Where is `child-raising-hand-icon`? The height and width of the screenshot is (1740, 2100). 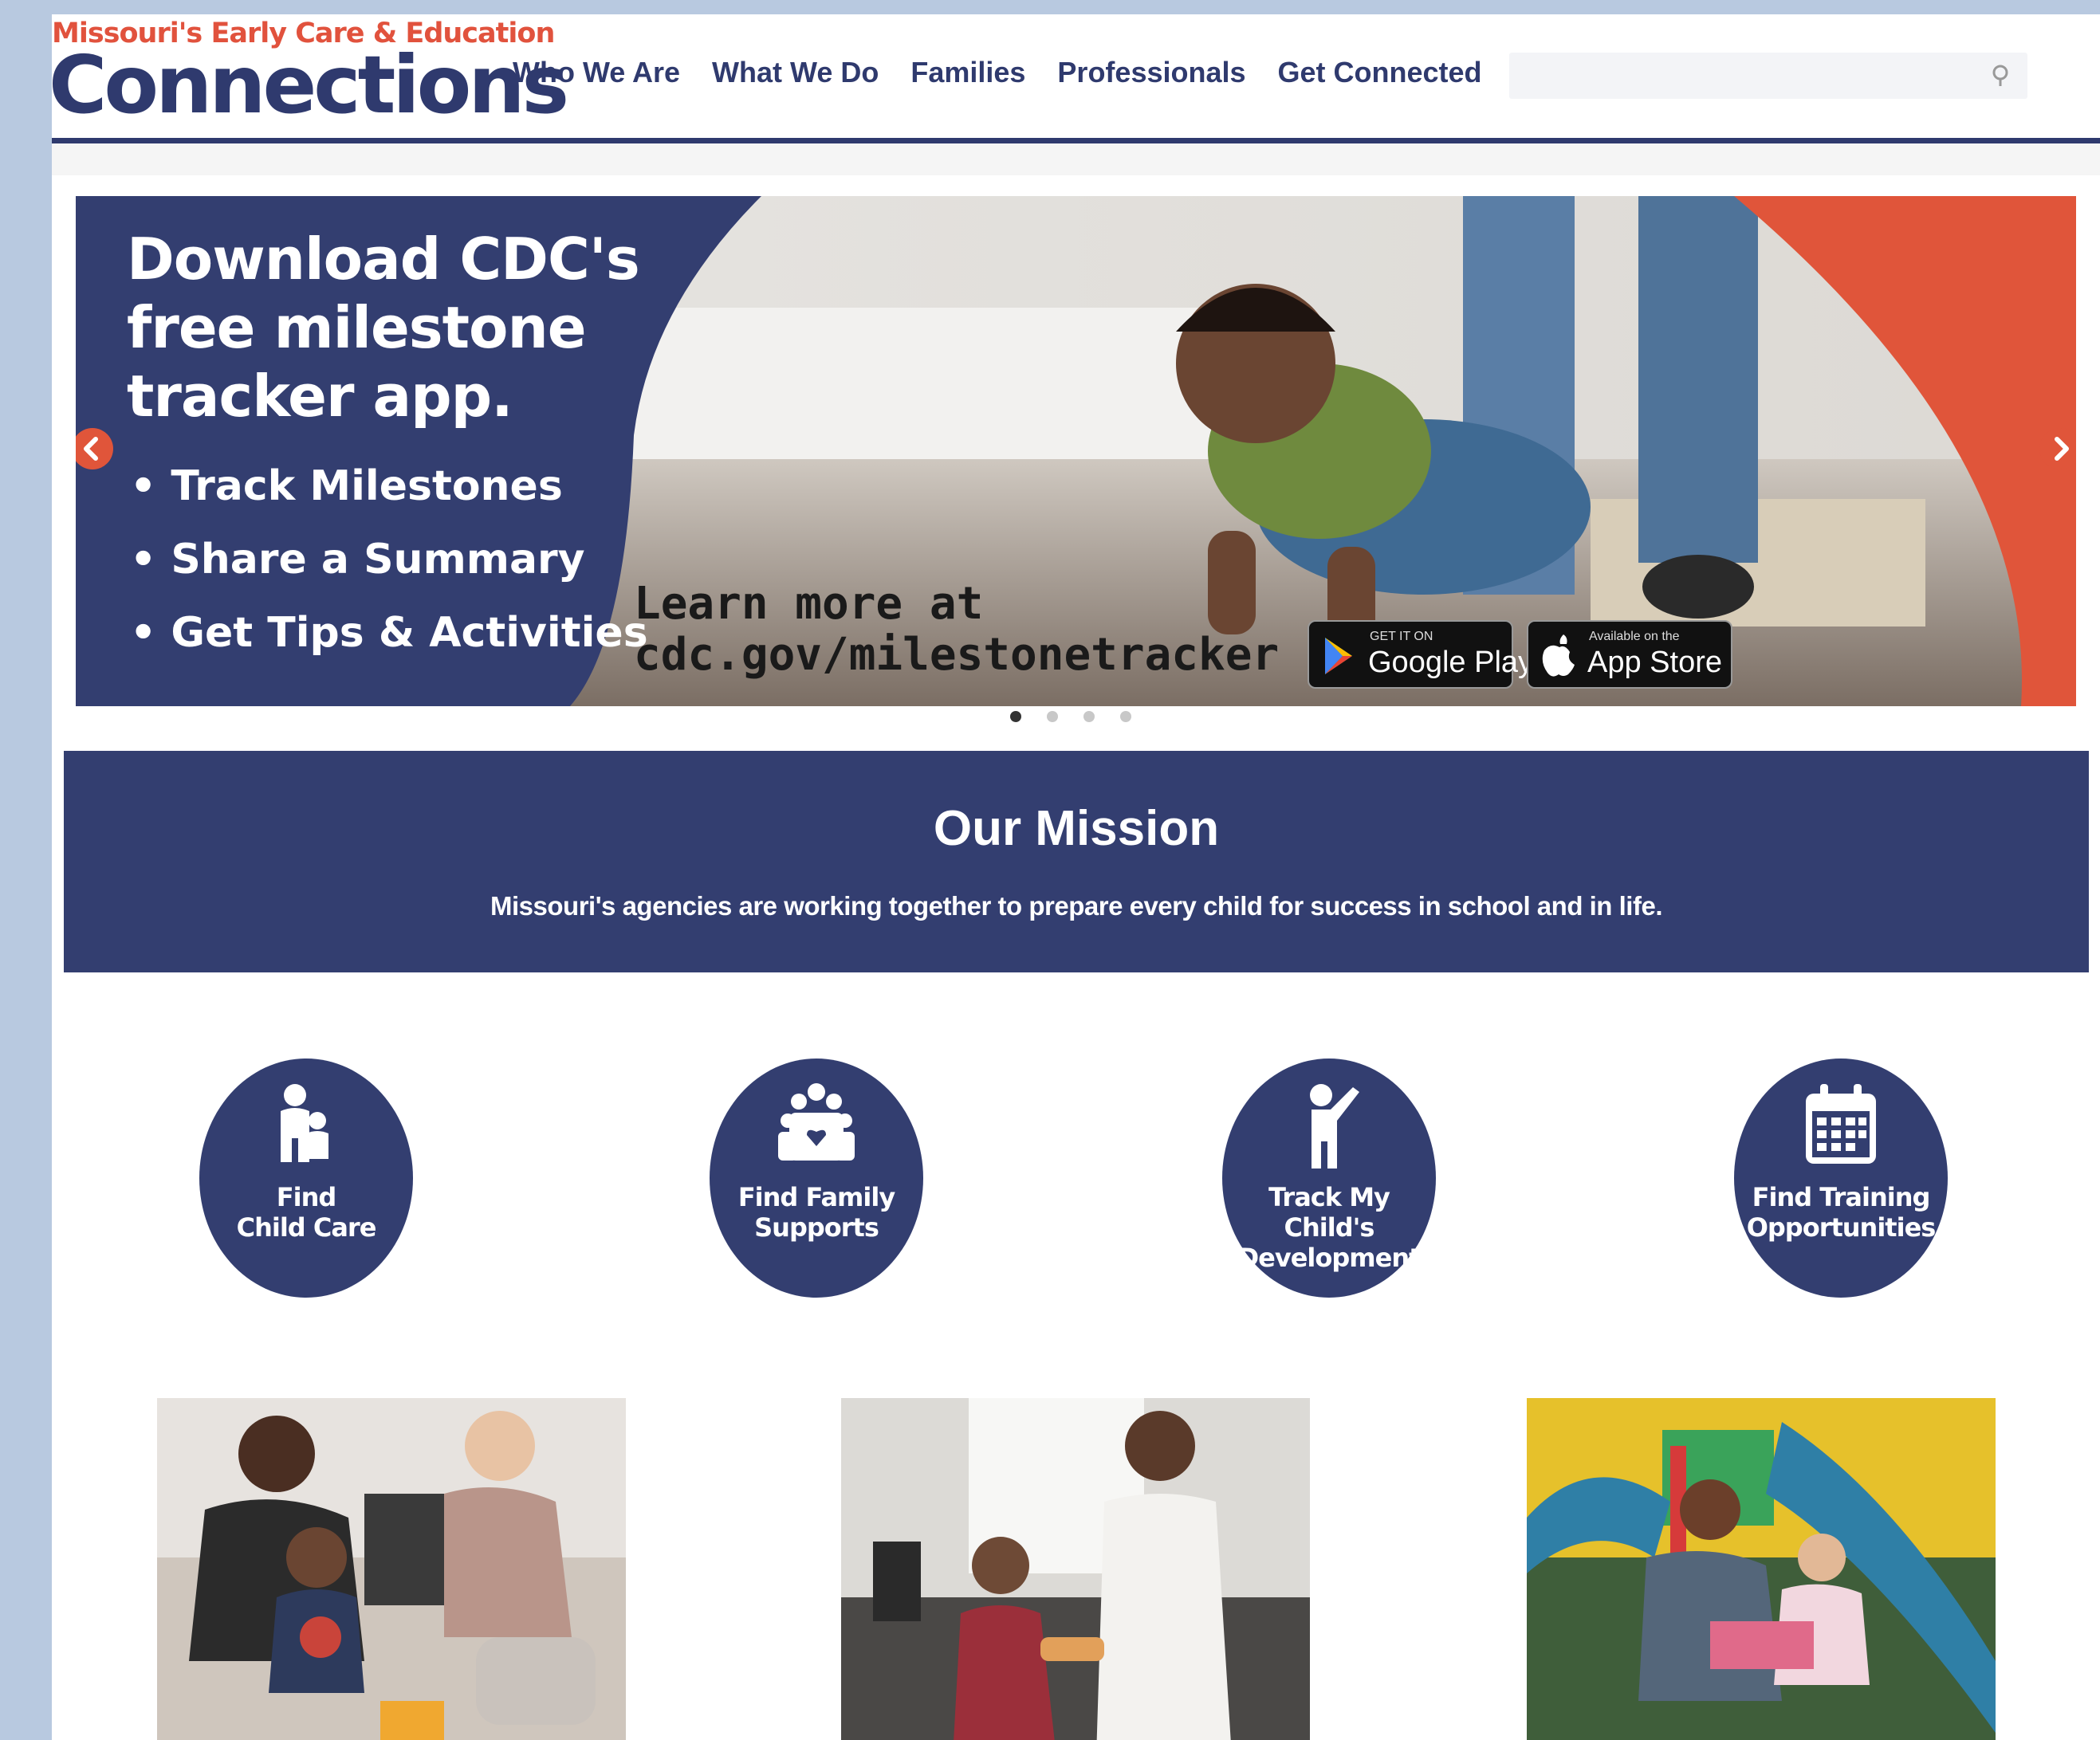
child-raising-hand-icon is located at coordinates (1334, 1126).